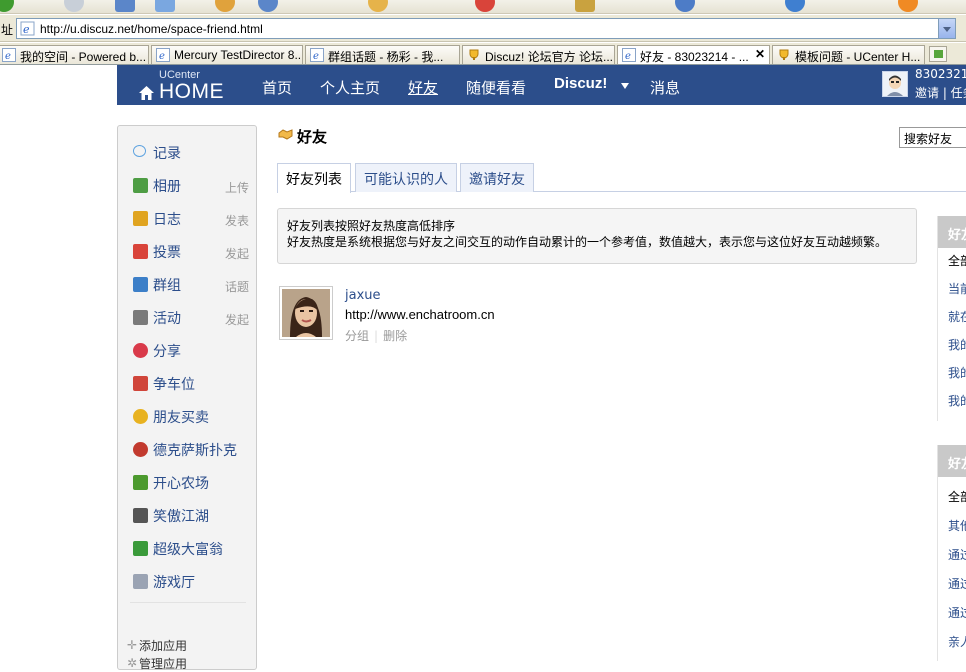 This screenshot has width=966, height=672. Describe the element at coordinates (947, 28) in the screenshot. I see `url-dropdown-button` at that location.